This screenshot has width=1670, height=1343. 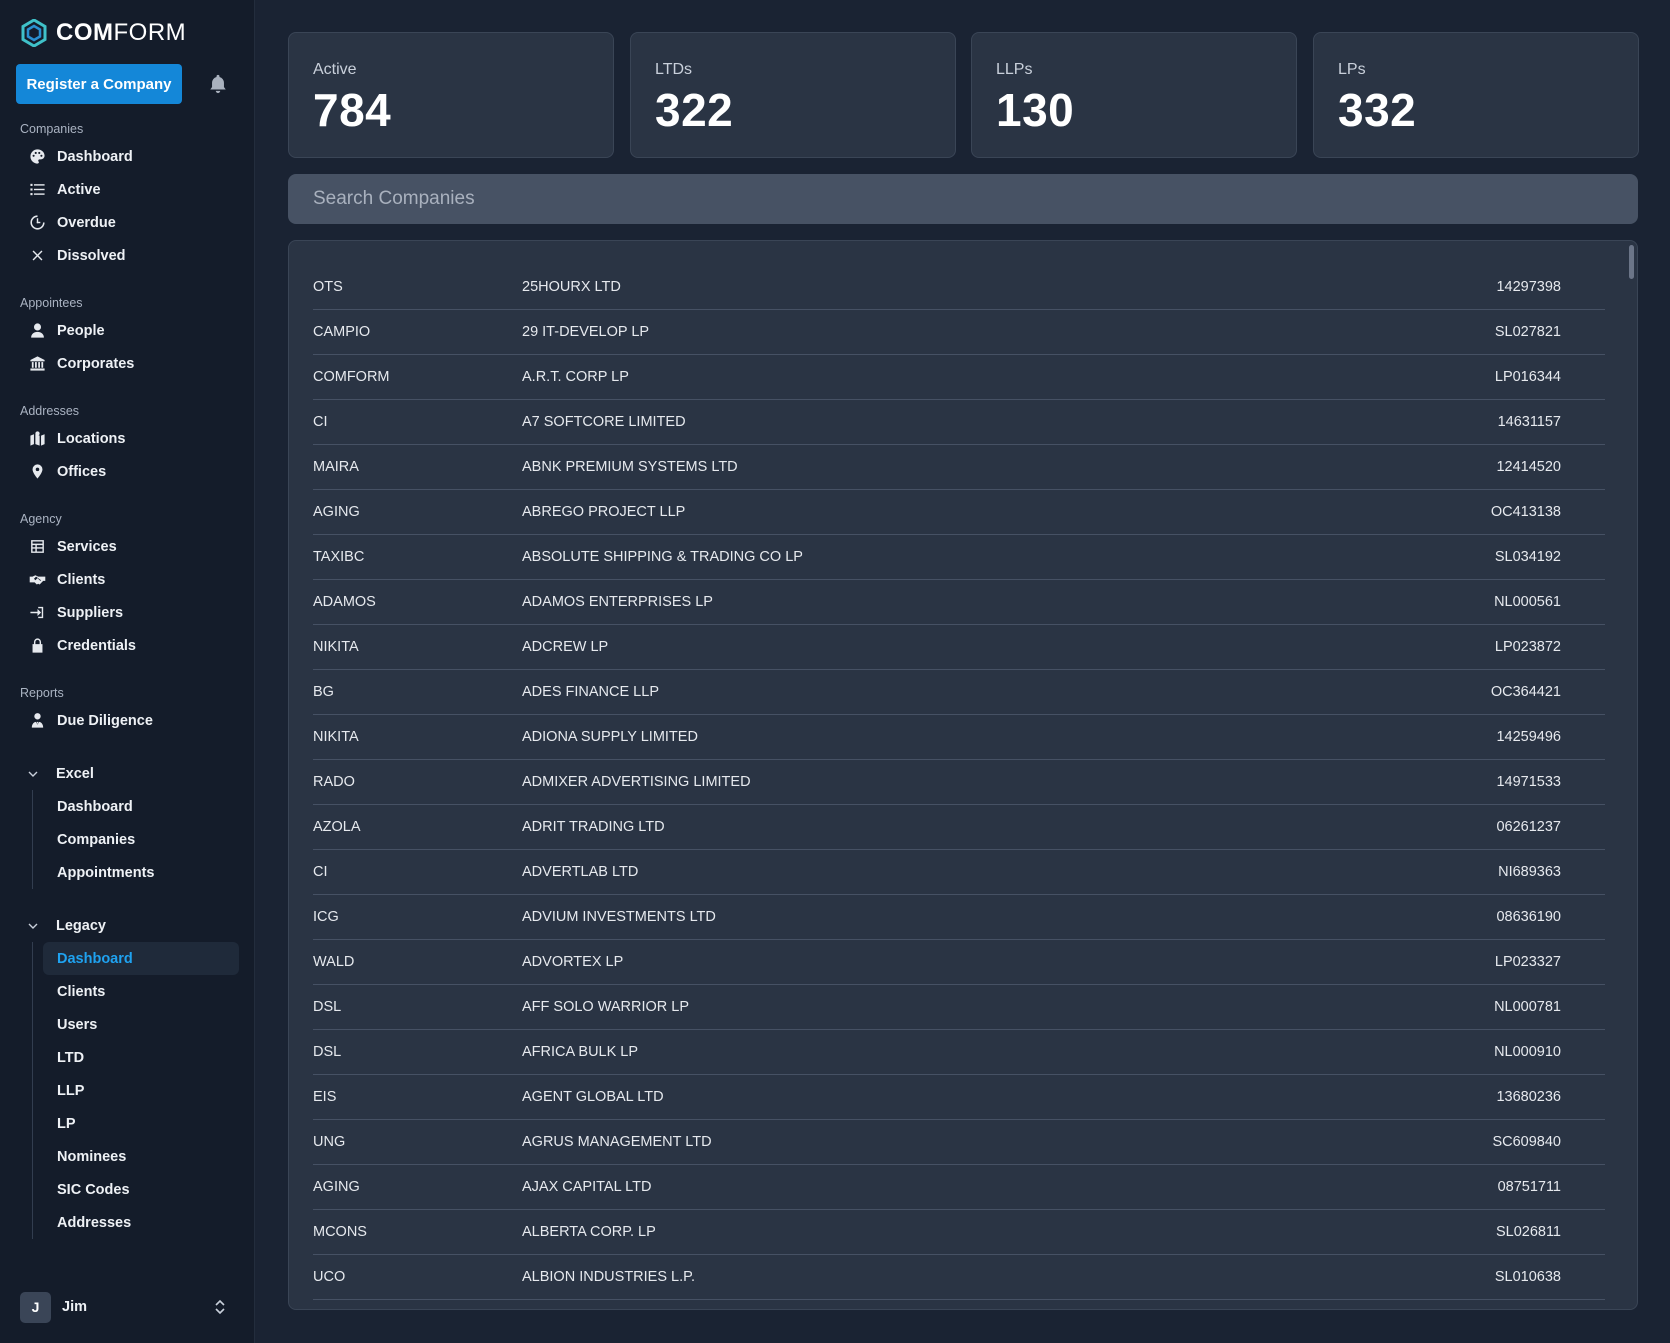 What do you see at coordinates (103, 33) in the screenshot?
I see `logo: COMFORM` at bounding box center [103, 33].